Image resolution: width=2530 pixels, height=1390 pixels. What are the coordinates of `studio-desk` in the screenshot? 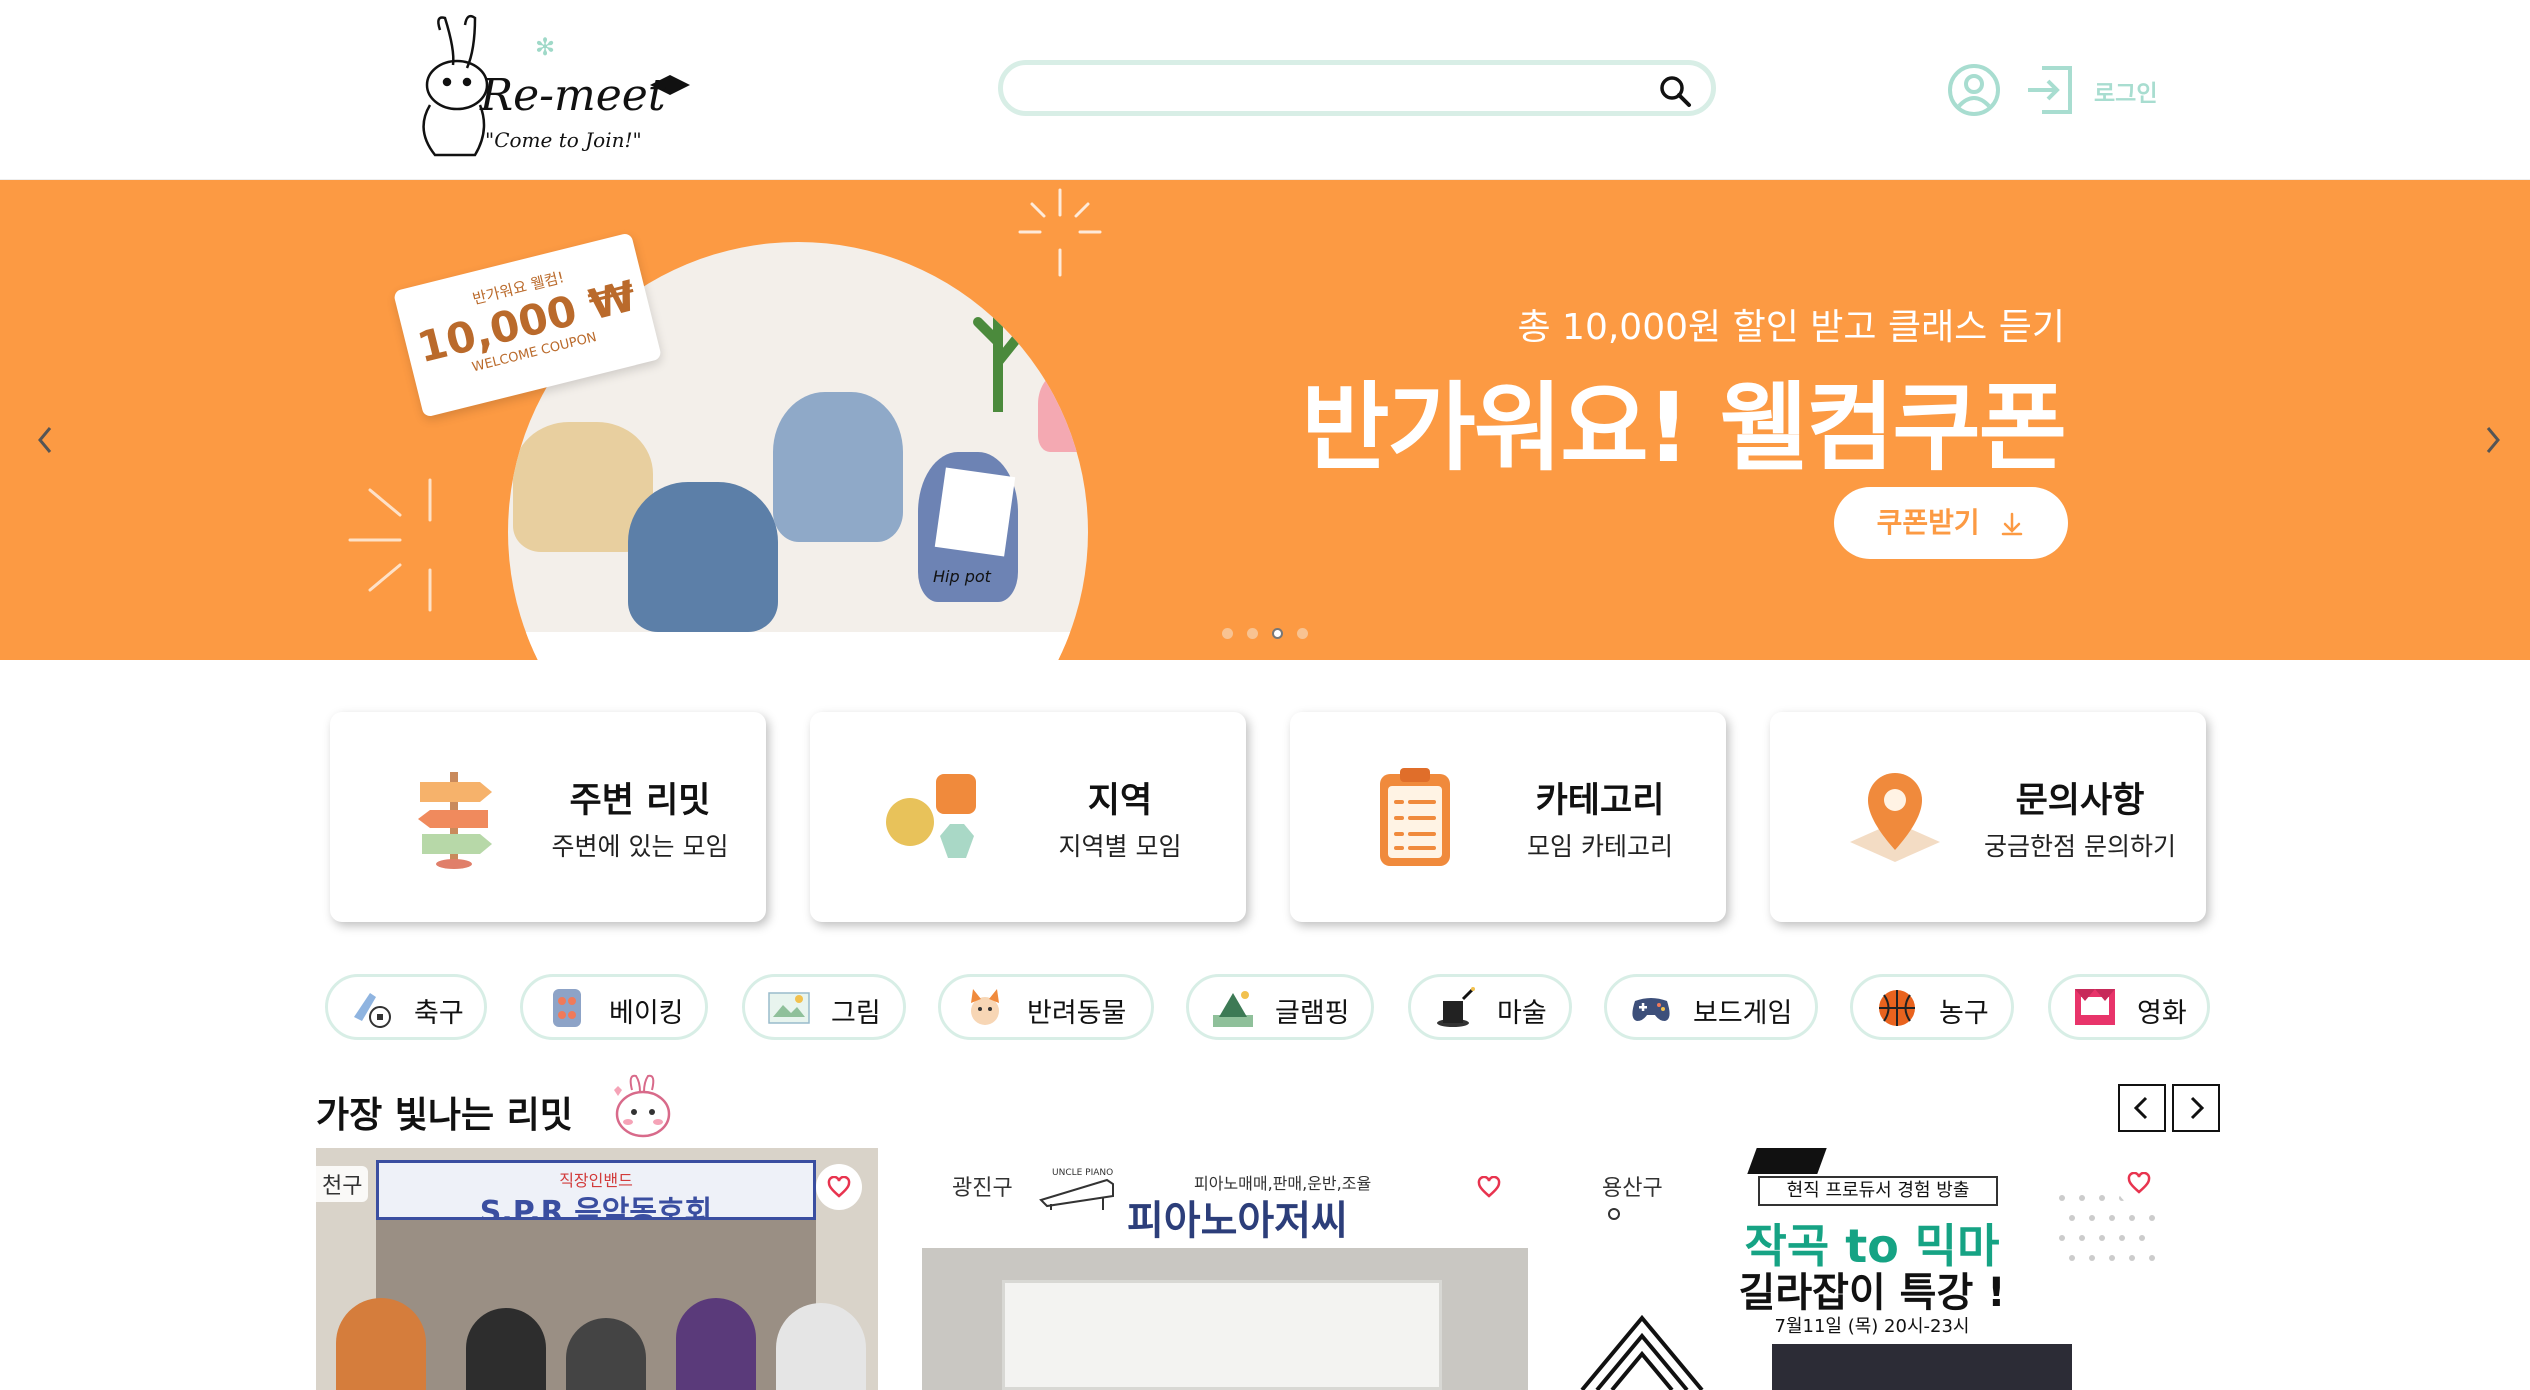 It's located at (1922, 1367).